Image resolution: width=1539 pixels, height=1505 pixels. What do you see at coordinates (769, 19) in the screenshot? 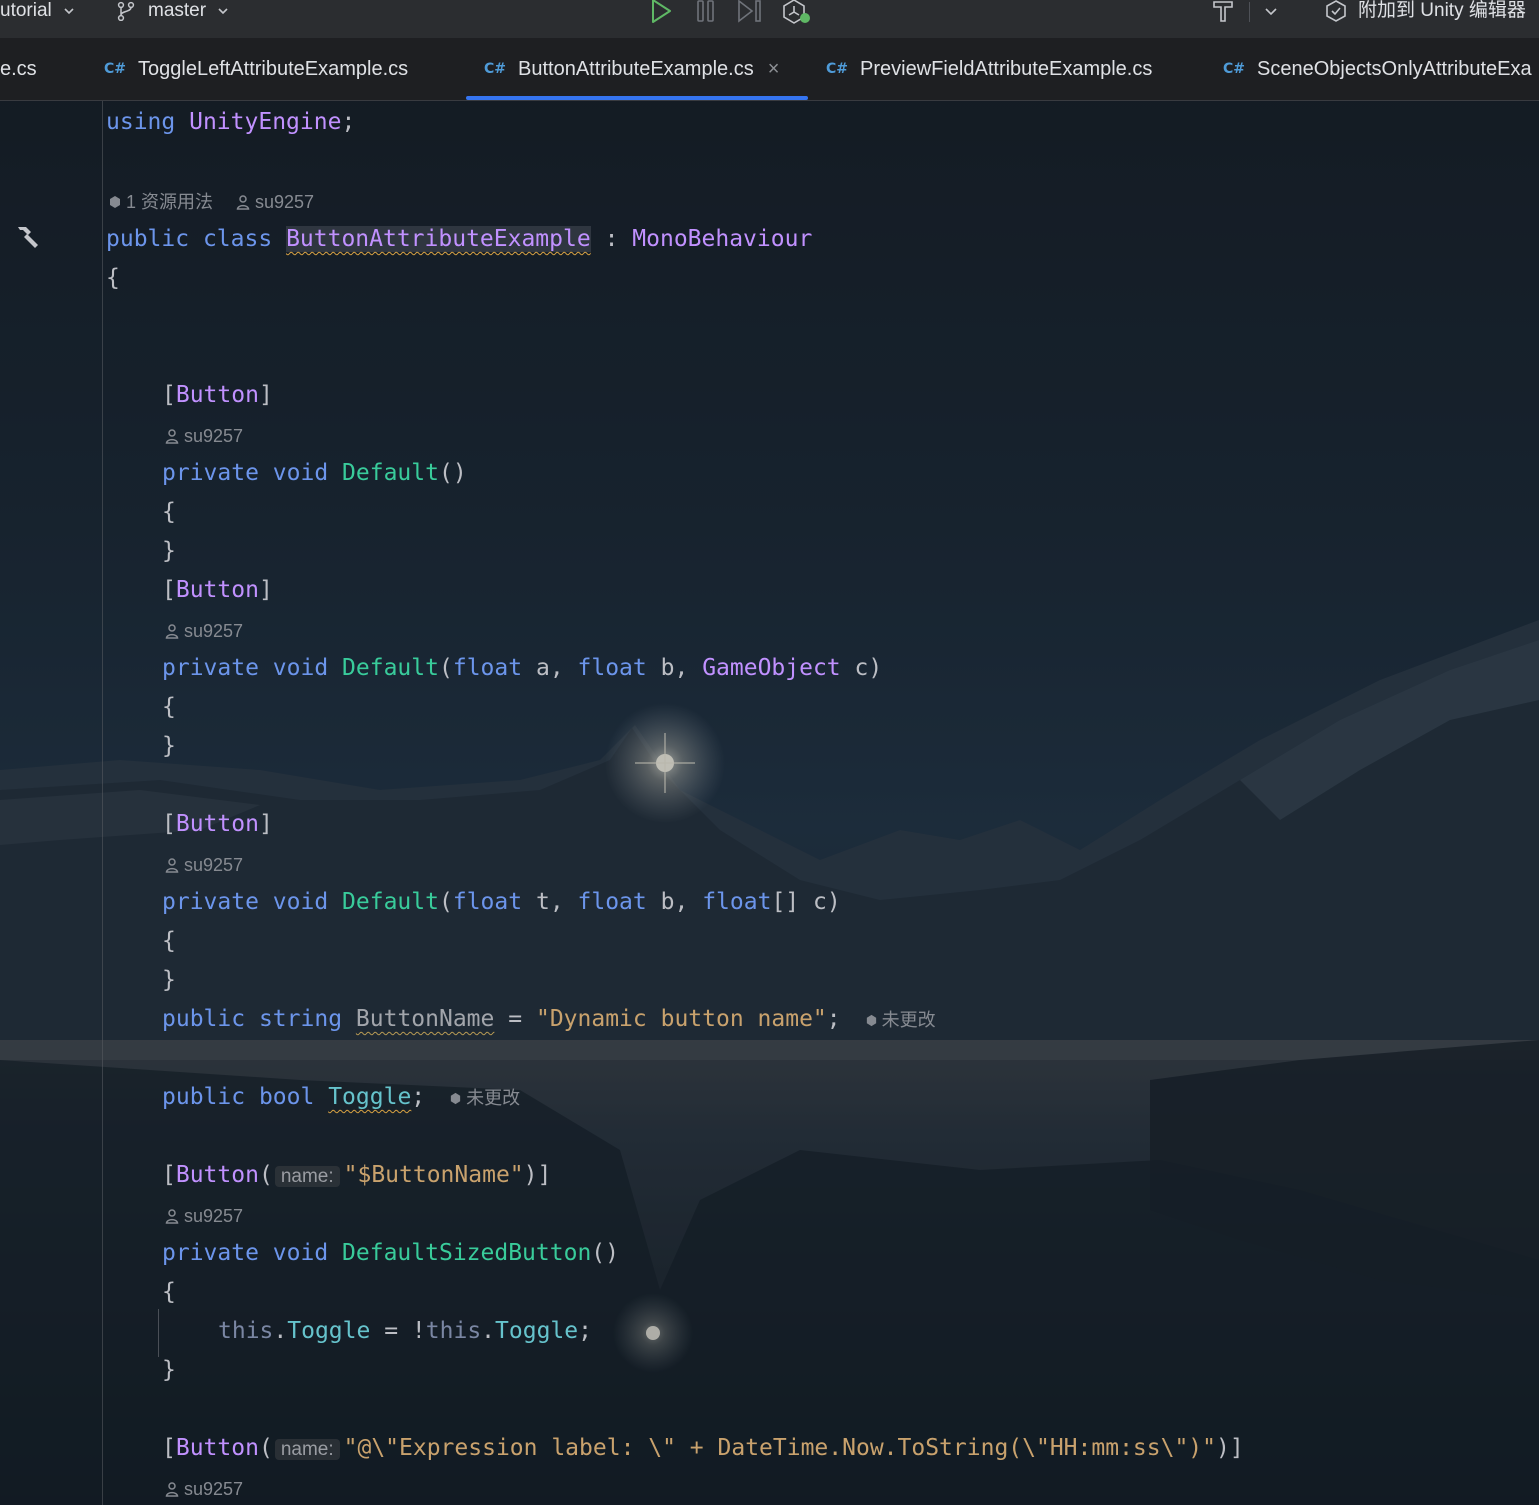
I see `main-toolbar: utorial master 附加到 Unity 编辑器` at bounding box center [769, 19].